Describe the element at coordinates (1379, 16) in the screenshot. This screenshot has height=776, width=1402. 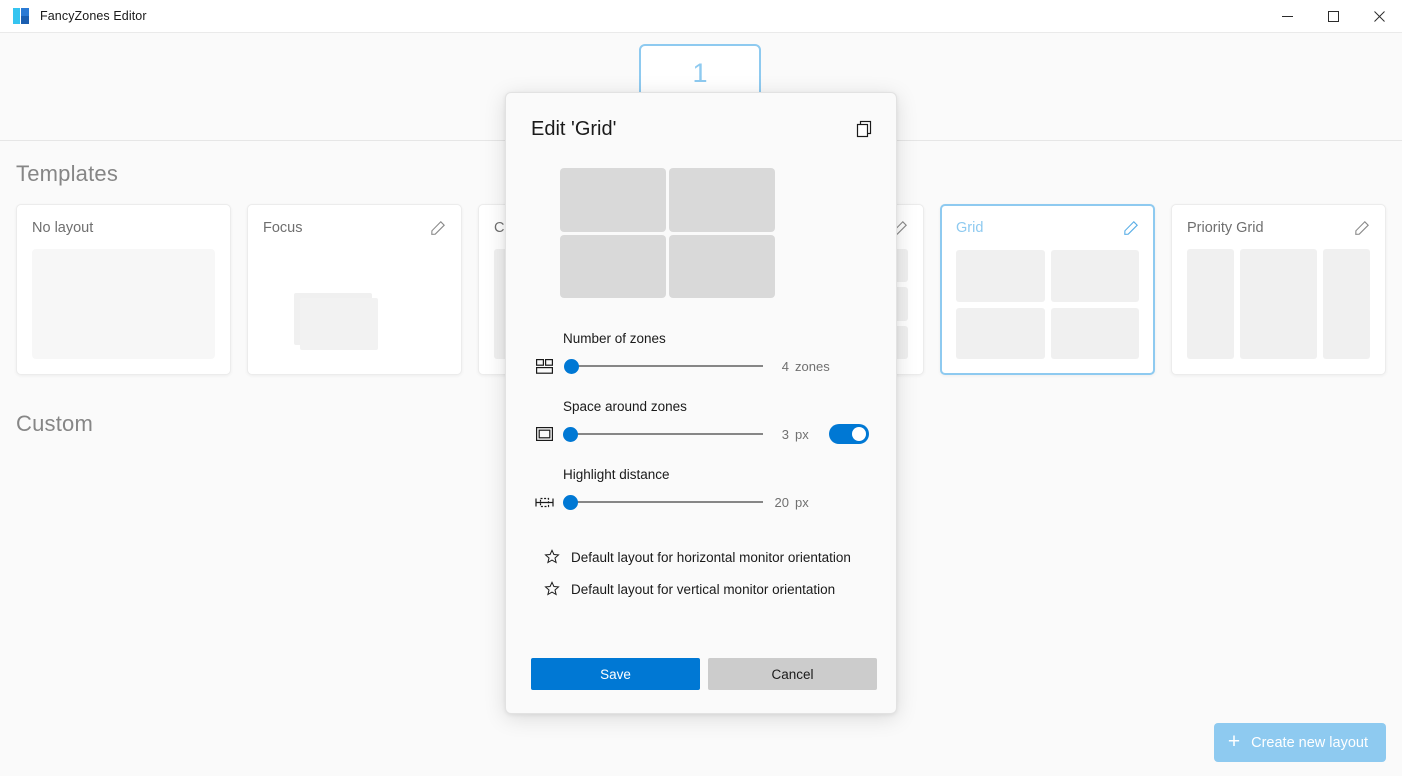
I see `close-icon` at that location.